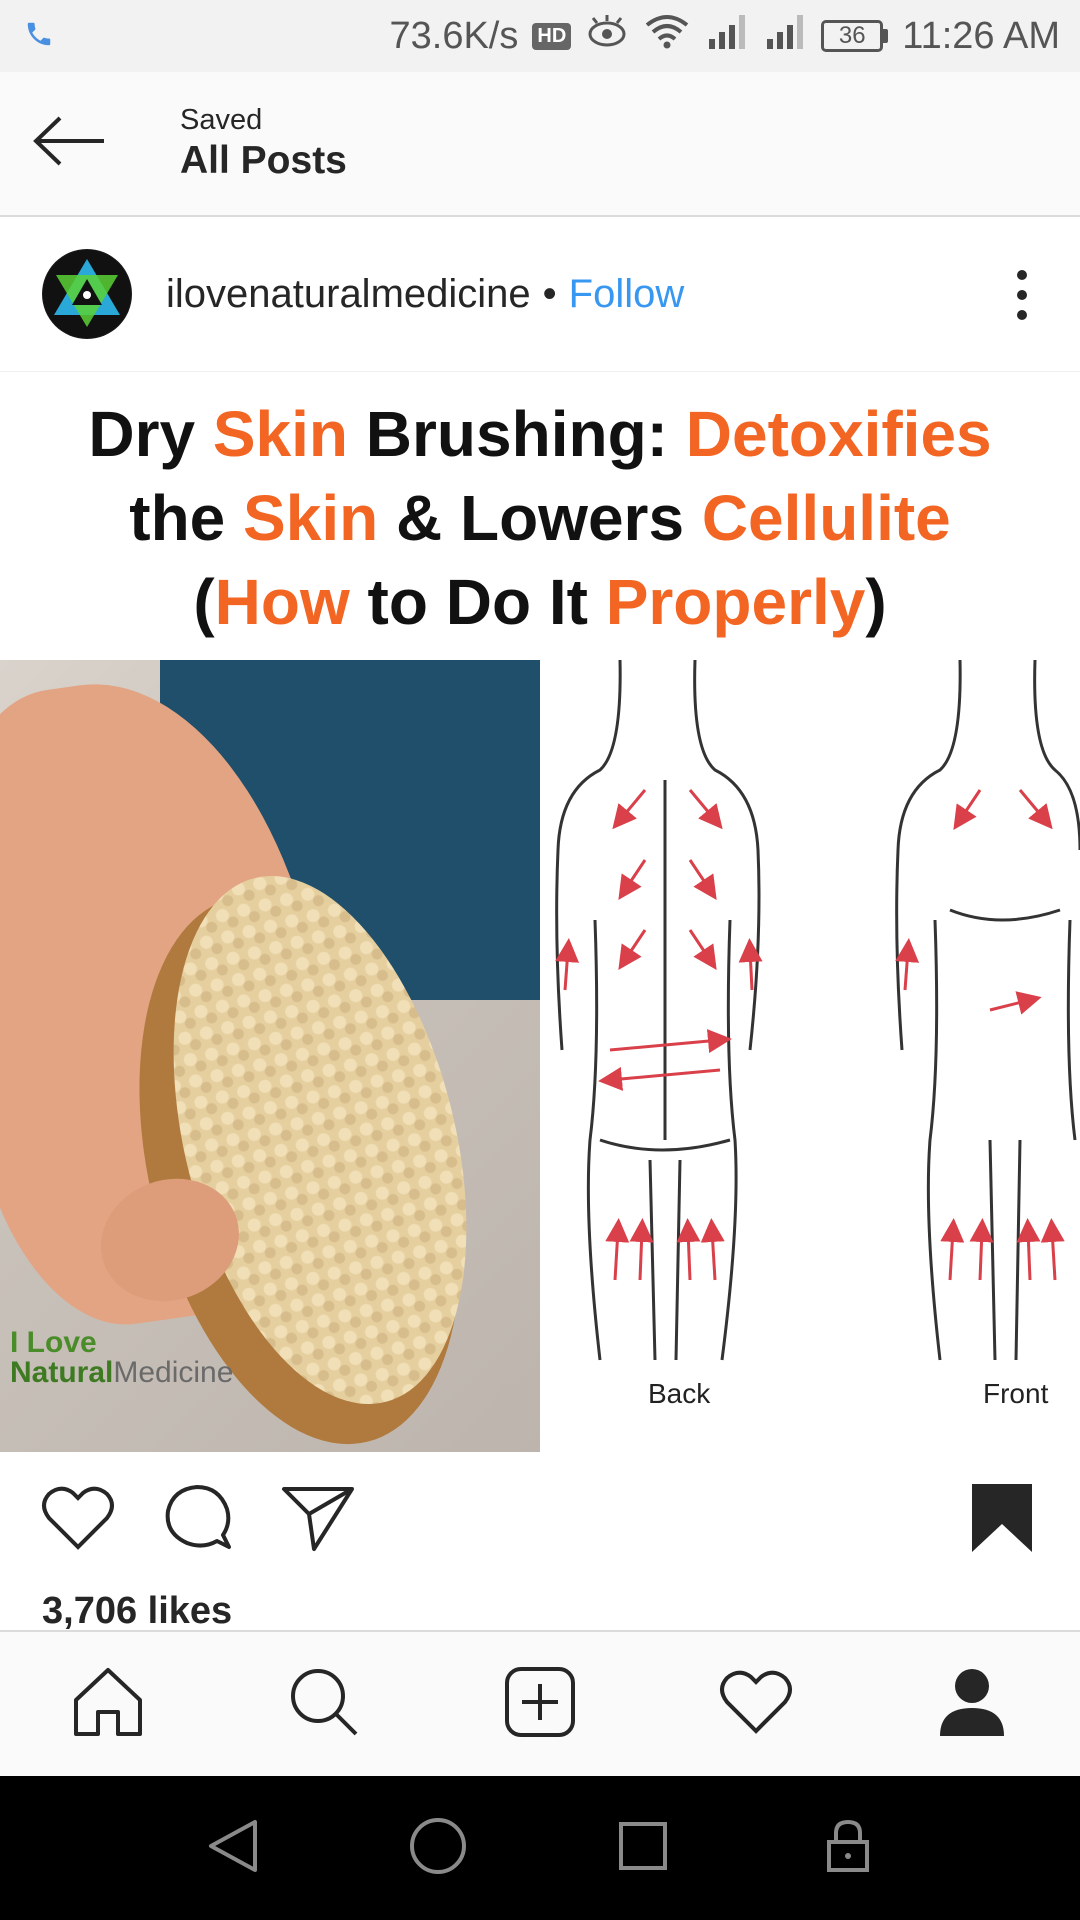 The height and width of the screenshot is (1920, 1080). I want to click on back-button, so click(70, 143).